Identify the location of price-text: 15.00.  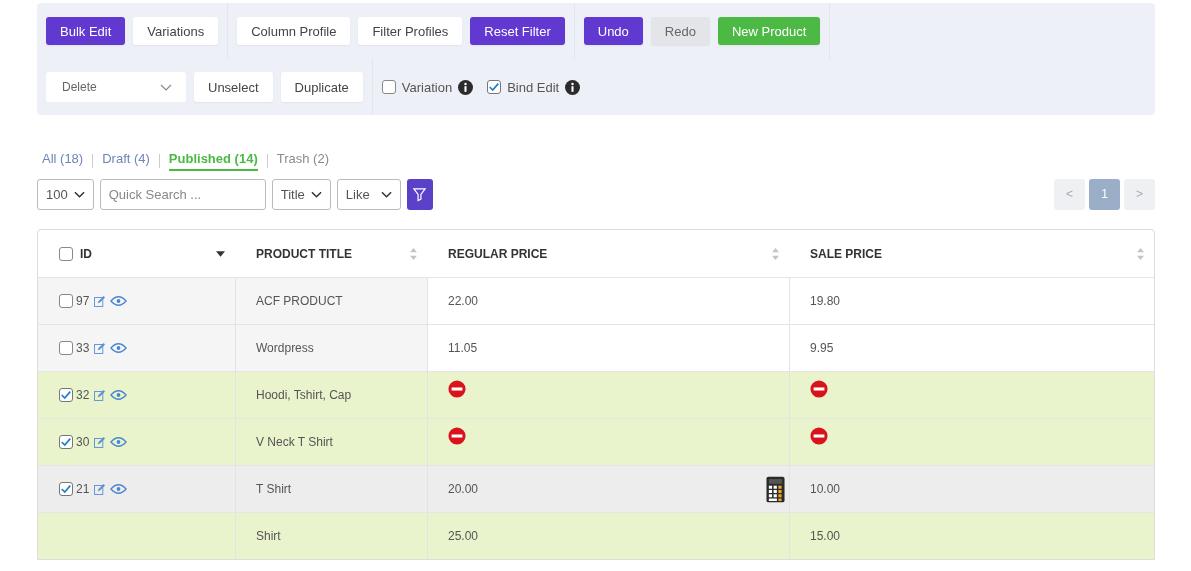
(825, 536).